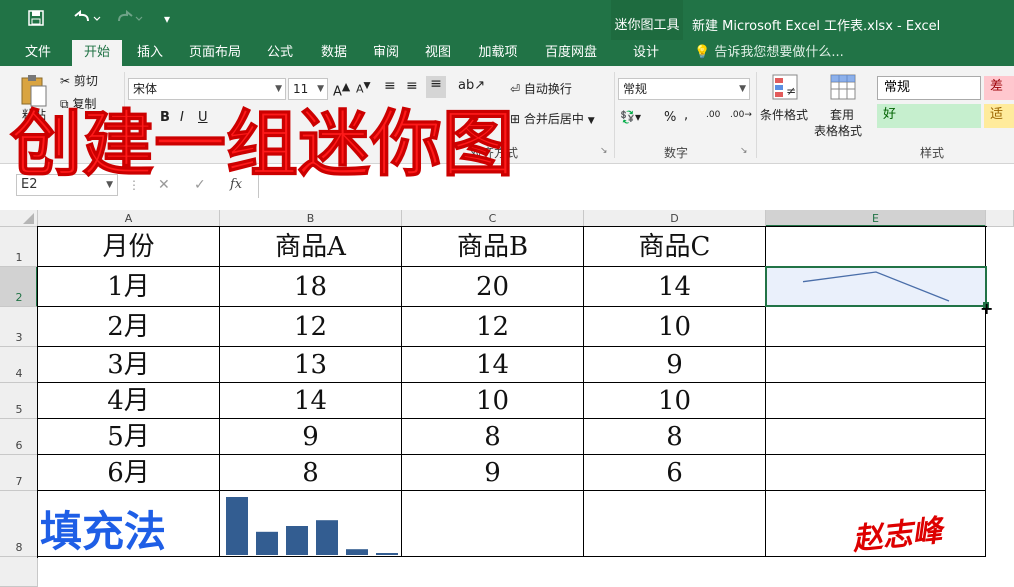 The width and height of the screenshot is (1014, 587). What do you see at coordinates (79, 80) in the screenshot?
I see `cut-button: ✂ 剪切` at bounding box center [79, 80].